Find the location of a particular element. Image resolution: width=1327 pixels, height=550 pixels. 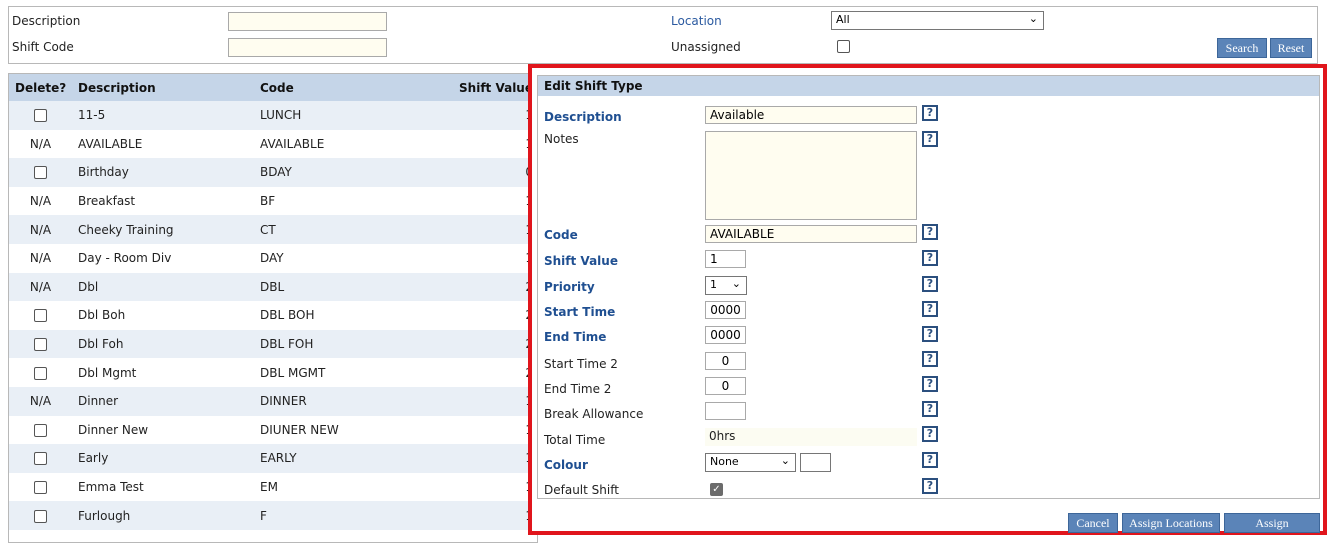

row-description: Dinner is located at coordinates (163, 401).